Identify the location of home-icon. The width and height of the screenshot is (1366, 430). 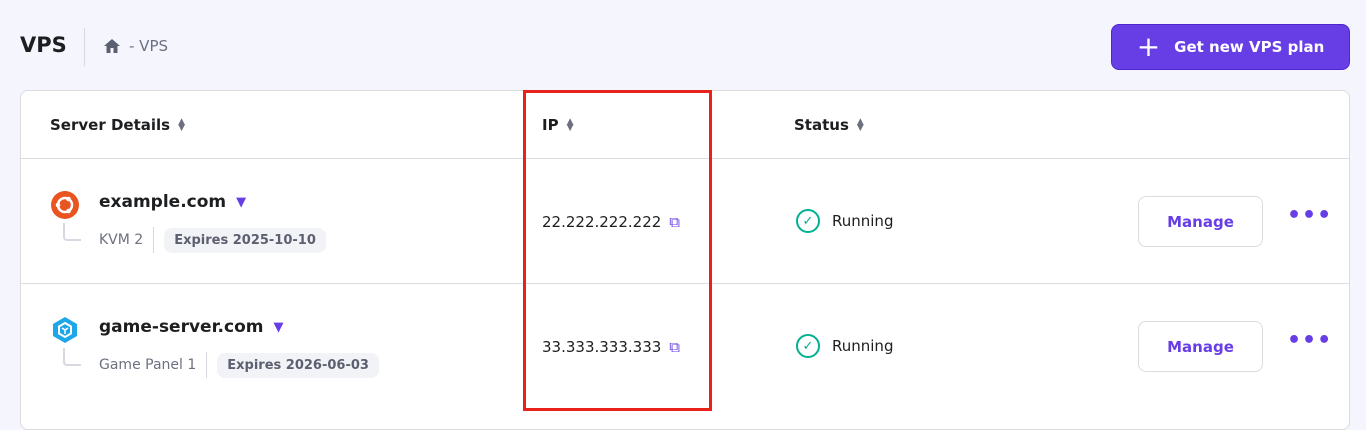
(112, 46).